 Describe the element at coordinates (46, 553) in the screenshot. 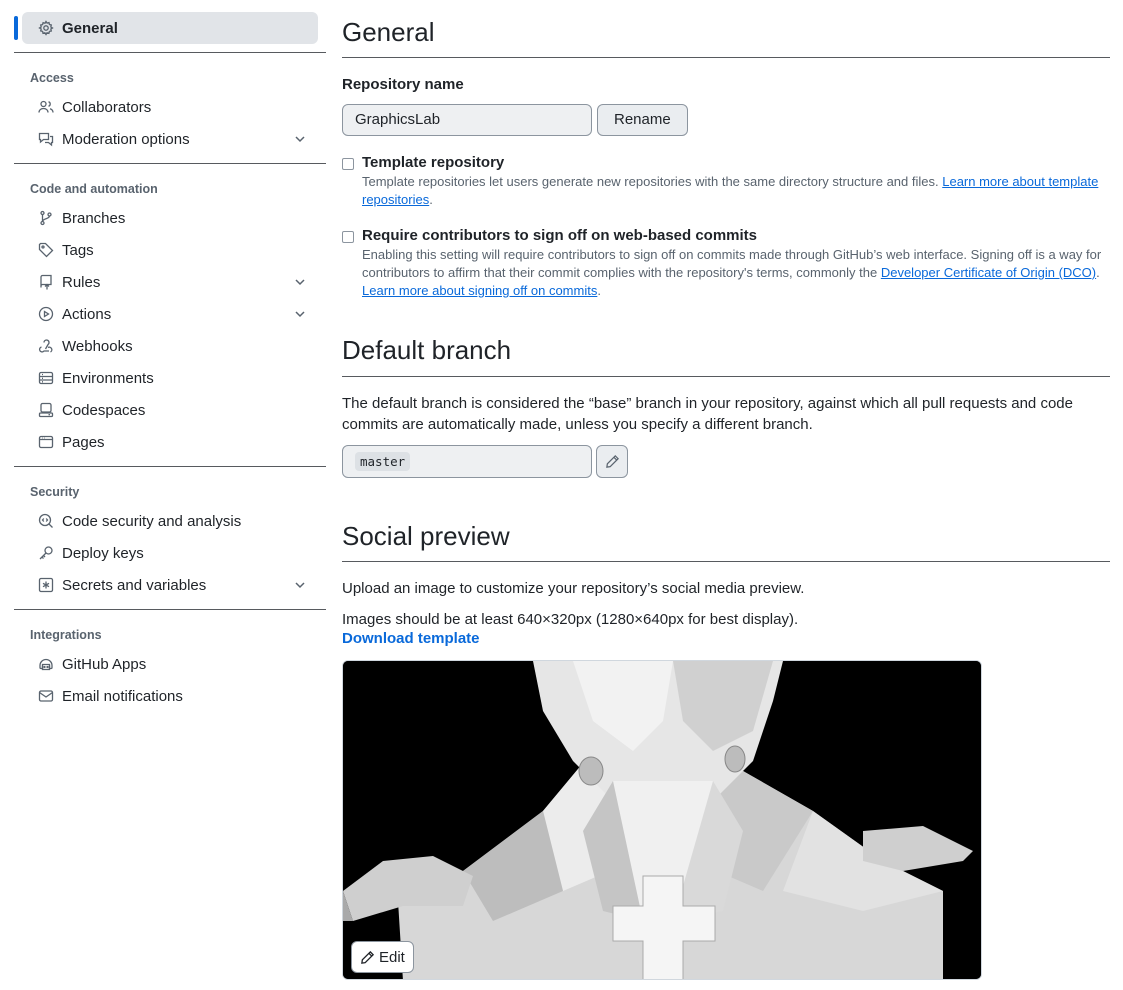

I see `key-icon` at that location.